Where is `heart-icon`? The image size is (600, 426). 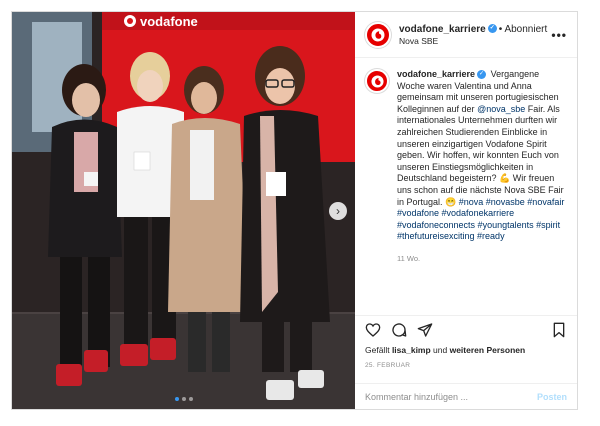
heart-icon is located at coordinates (373, 330).